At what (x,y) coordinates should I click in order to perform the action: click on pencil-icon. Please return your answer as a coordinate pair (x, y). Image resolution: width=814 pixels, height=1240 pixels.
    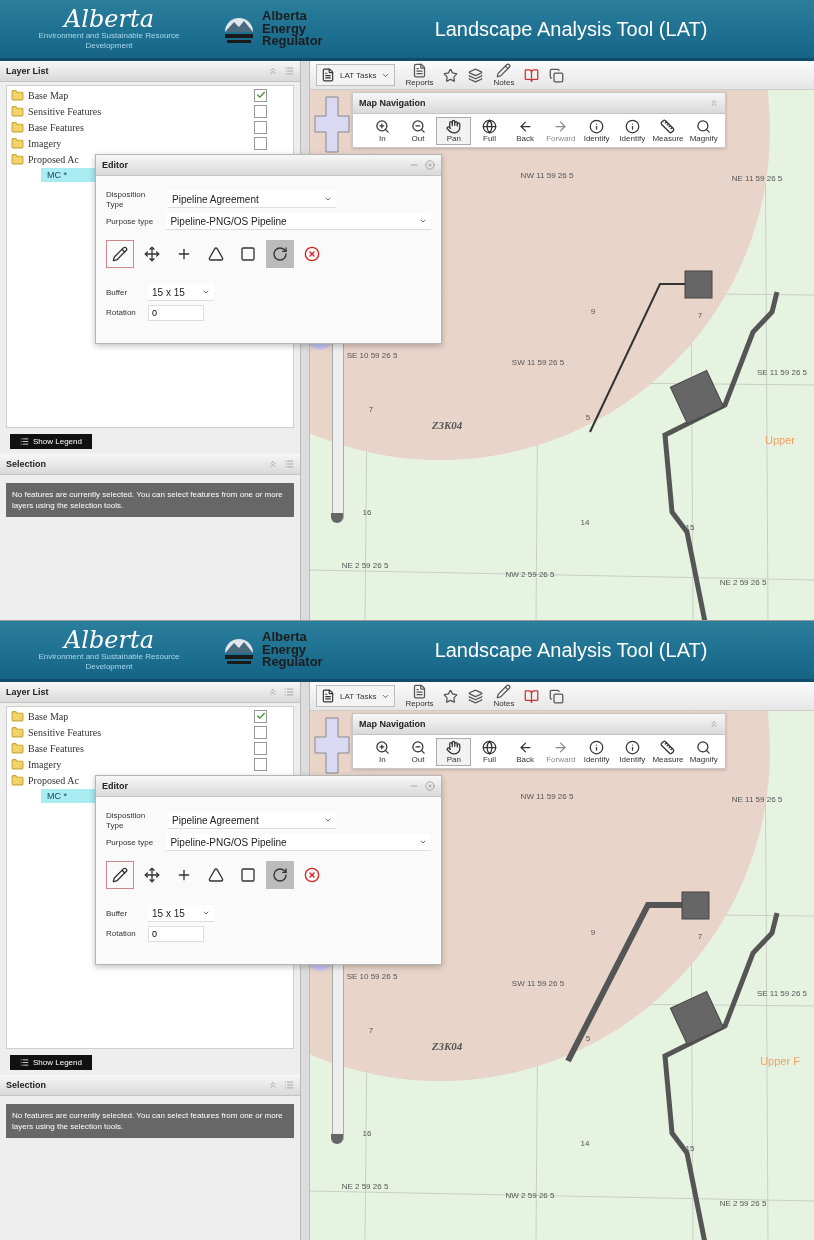
    Looking at the image, I should click on (120, 875).